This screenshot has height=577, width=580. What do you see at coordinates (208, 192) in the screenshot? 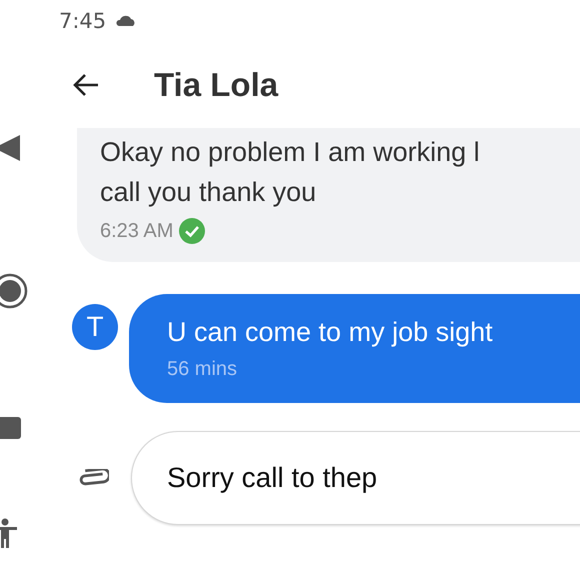
I see `message-text: call you thank you` at bounding box center [208, 192].